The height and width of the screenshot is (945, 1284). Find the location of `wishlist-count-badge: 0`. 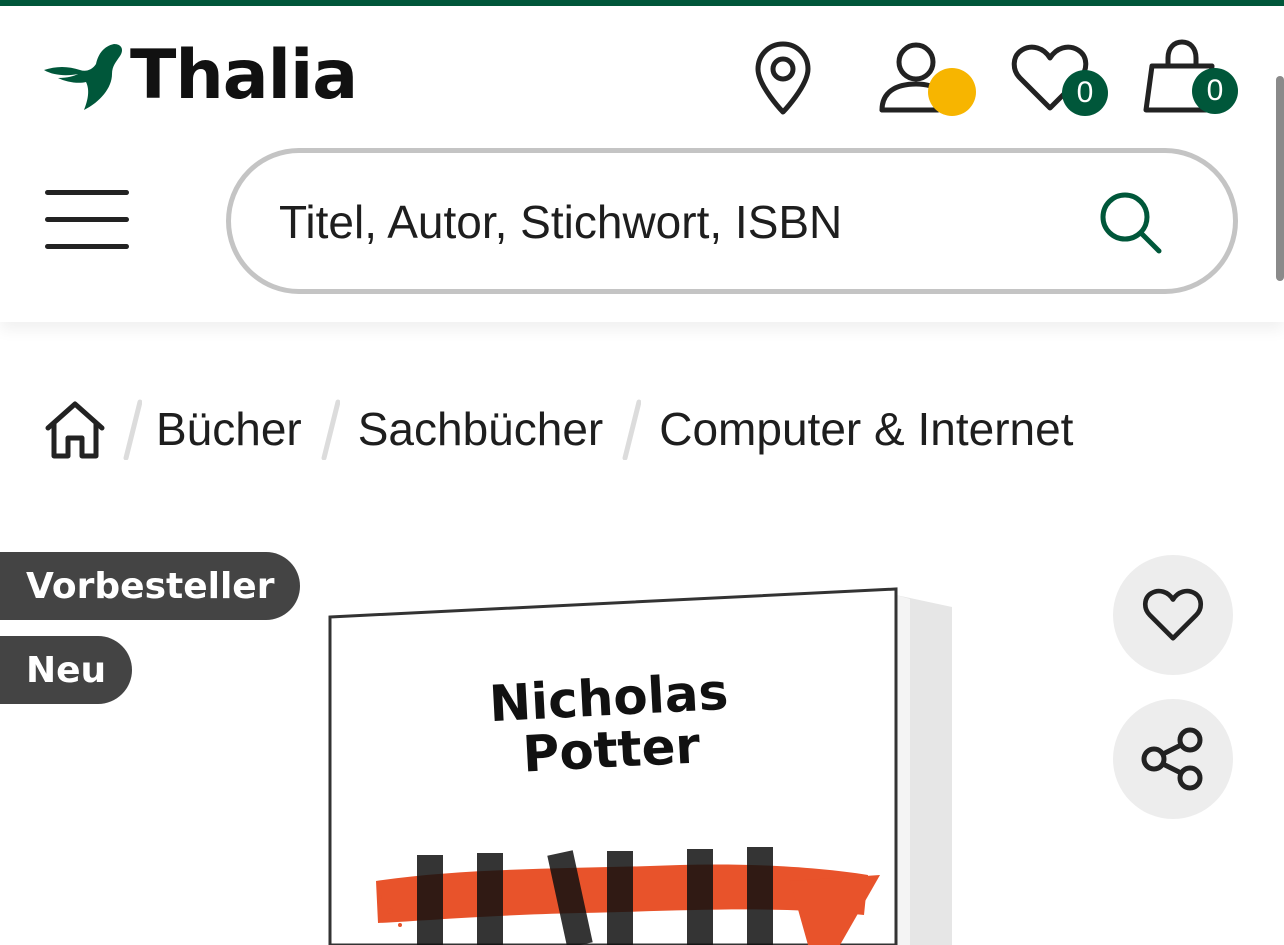

wishlist-count-badge: 0 is located at coordinates (1085, 93).